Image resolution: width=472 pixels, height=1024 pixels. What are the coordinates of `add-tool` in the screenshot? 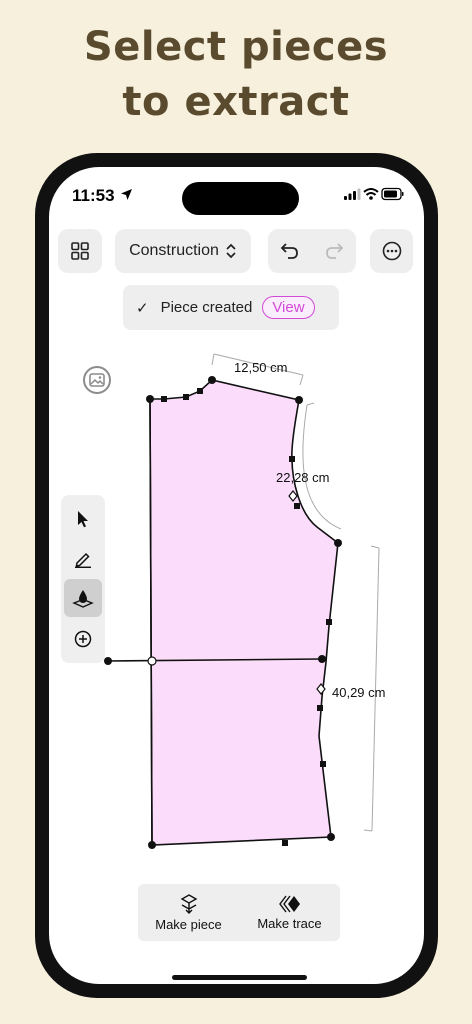 It's located at (83, 639).